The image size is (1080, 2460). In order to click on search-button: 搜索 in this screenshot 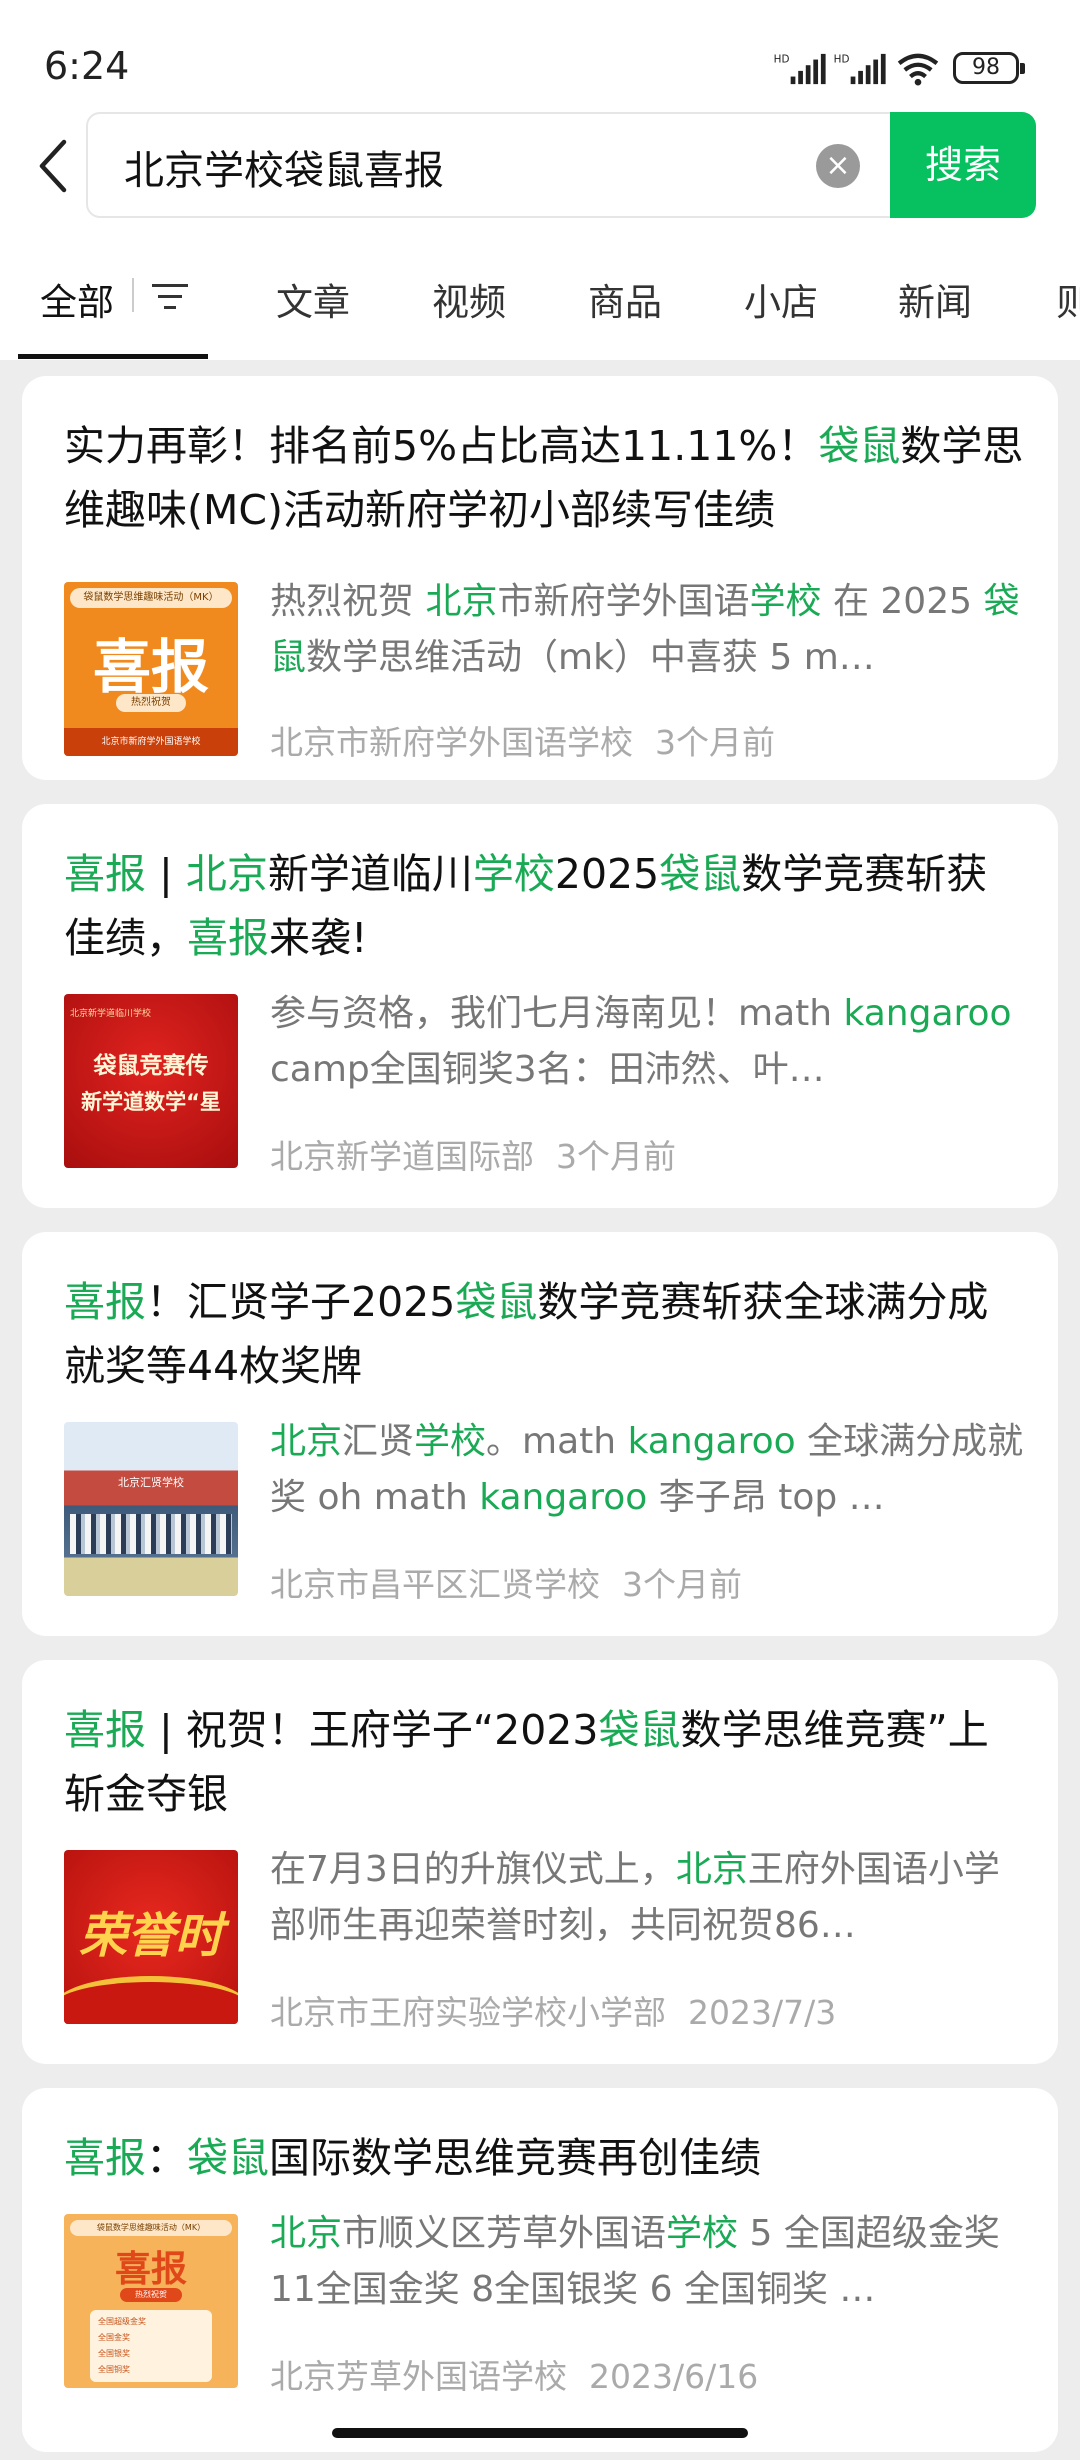, I will do `click(963, 165)`.